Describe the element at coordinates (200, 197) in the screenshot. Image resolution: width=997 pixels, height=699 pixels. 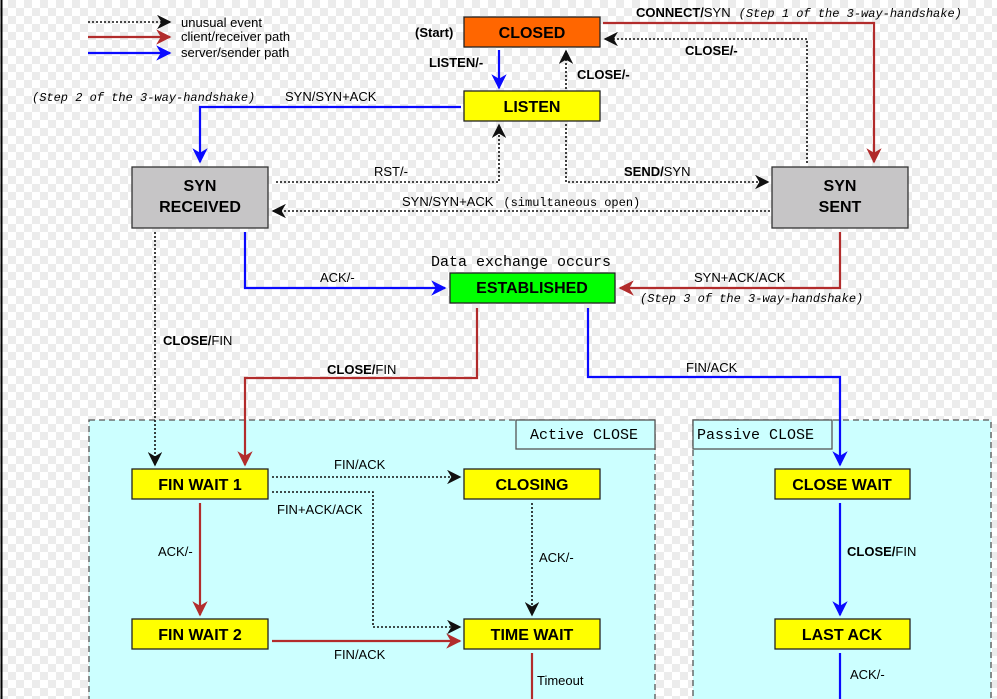
I see `state-syn-received: SYN RECEIVED` at that location.